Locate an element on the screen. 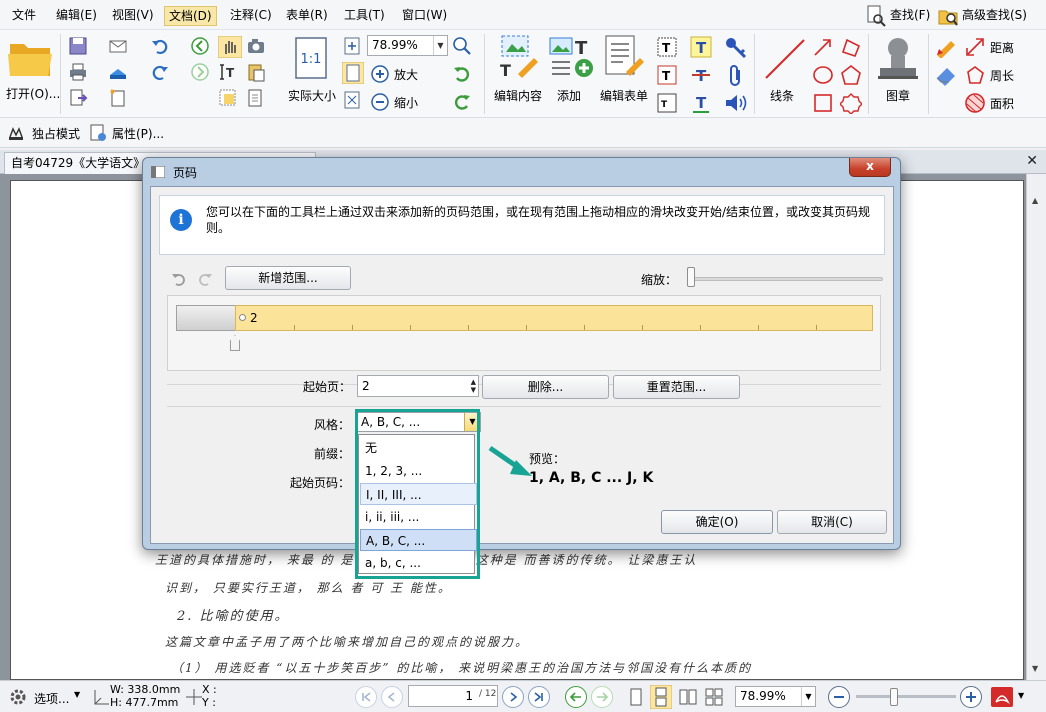 This screenshot has height=712, width=1046. last-page-button is located at coordinates (539, 697).